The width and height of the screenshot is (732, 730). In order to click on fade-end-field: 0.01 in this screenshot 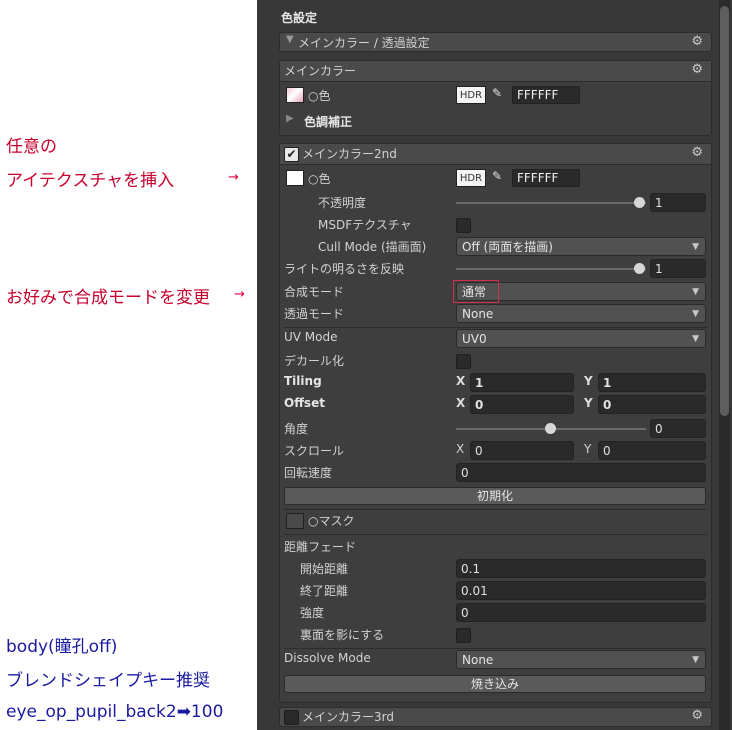, I will do `click(581, 590)`.